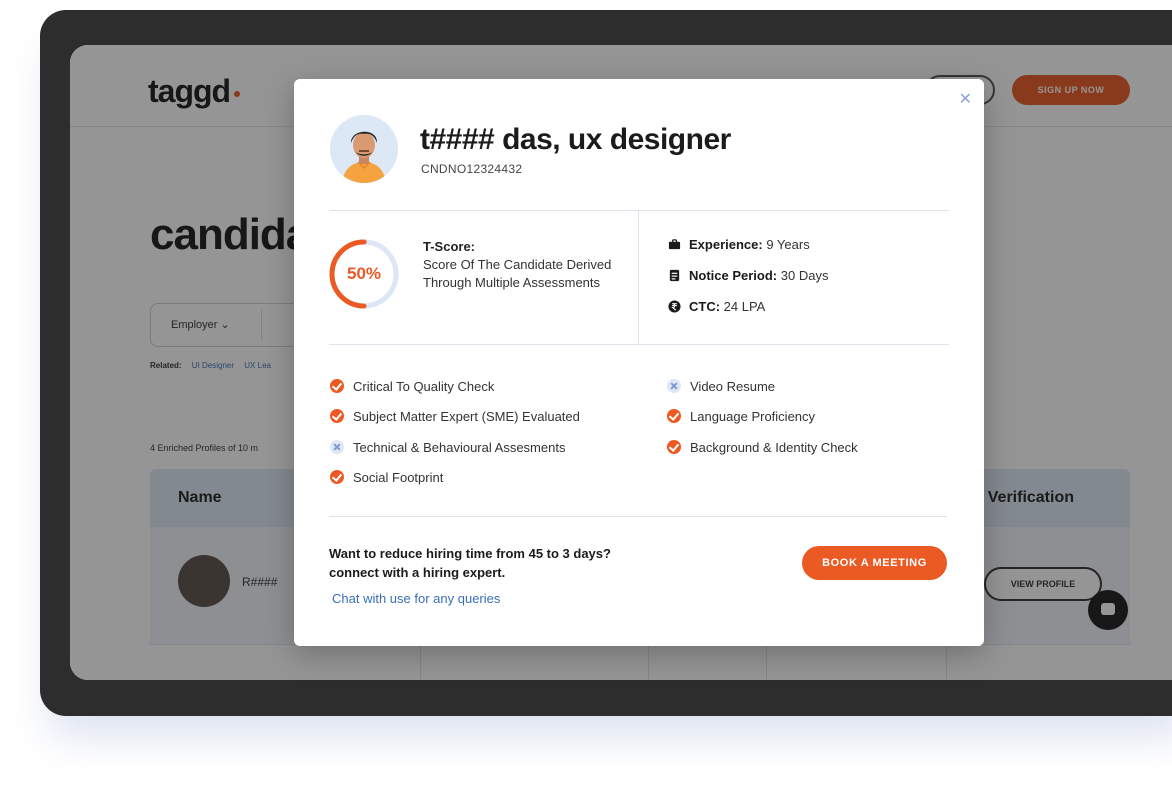 The height and width of the screenshot is (788, 1172). What do you see at coordinates (416, 598) in the screenshot?
I see `chat-link: Chat with use for any queries` at bounding box center [416, 598].